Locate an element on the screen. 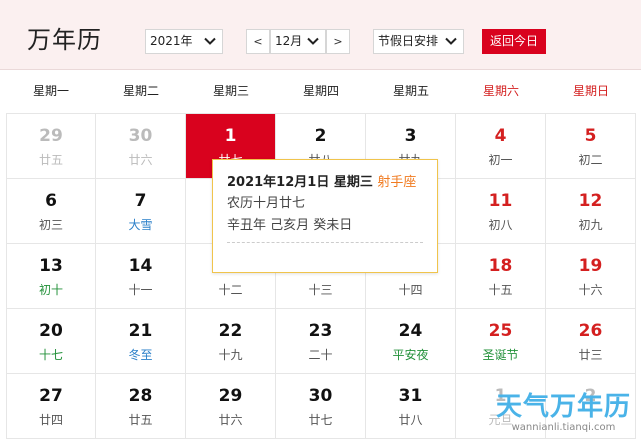 The width and height of the screenshot is (641, 444). day-cell: 22 十九 is located at coordinates (231, 341).